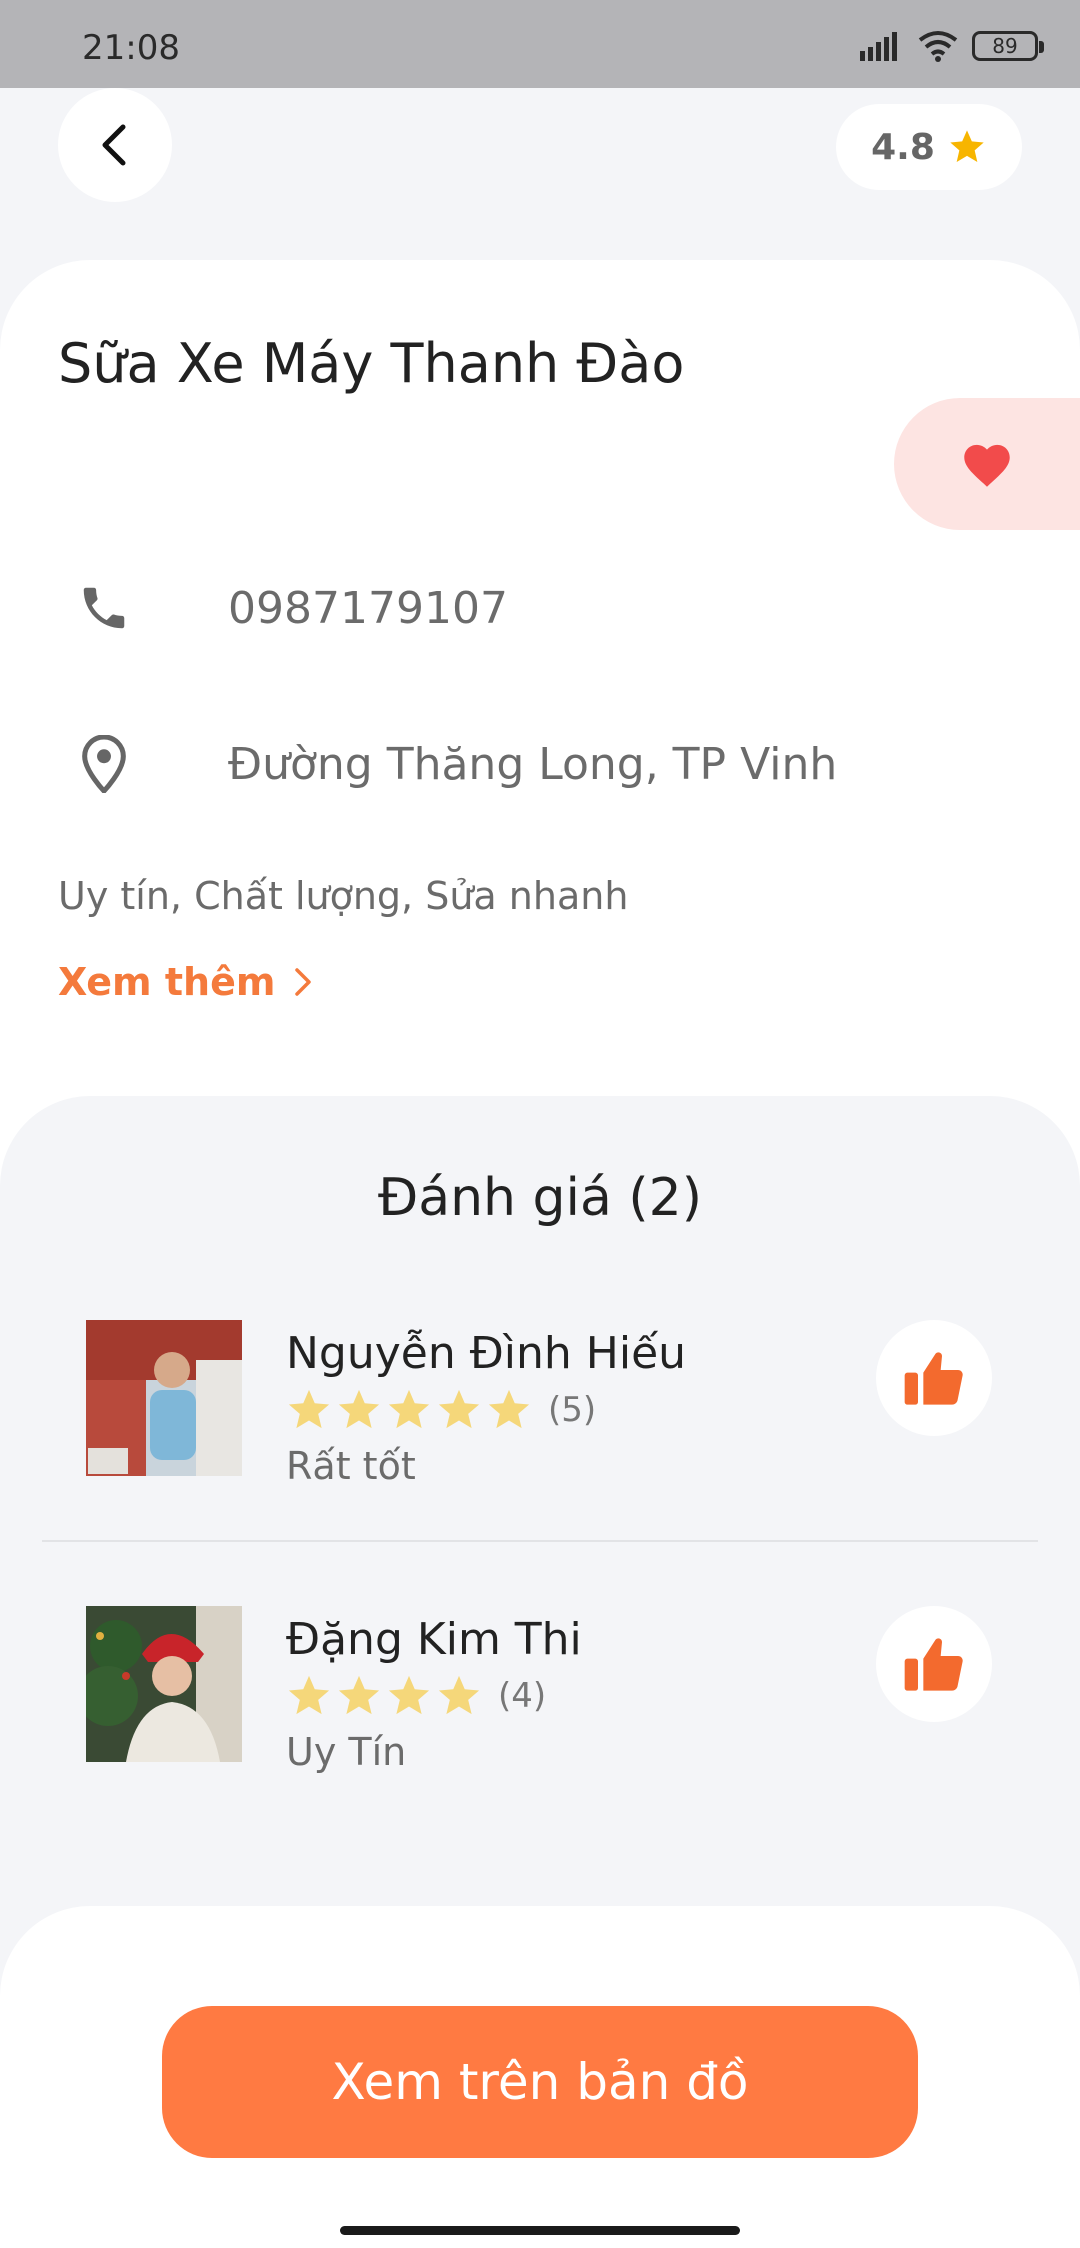  I want to click on back-button, so click(115, 145).